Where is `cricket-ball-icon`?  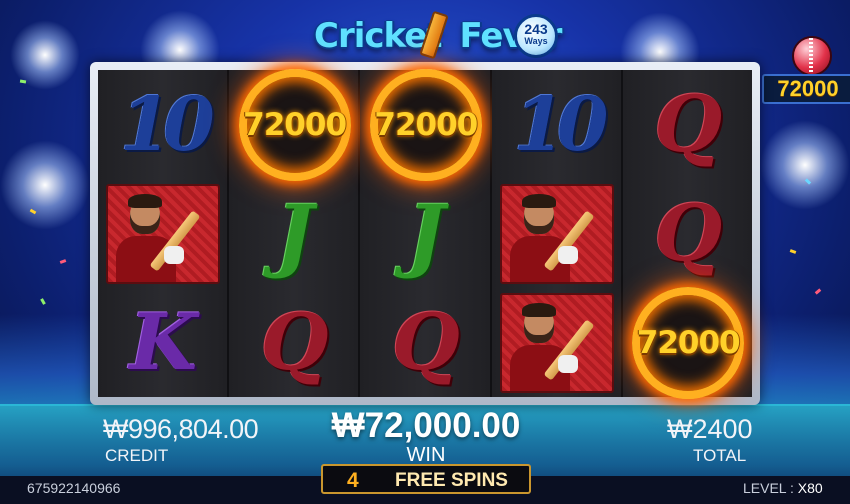
cricket-ball-icon is located at coordinates (812, 56).